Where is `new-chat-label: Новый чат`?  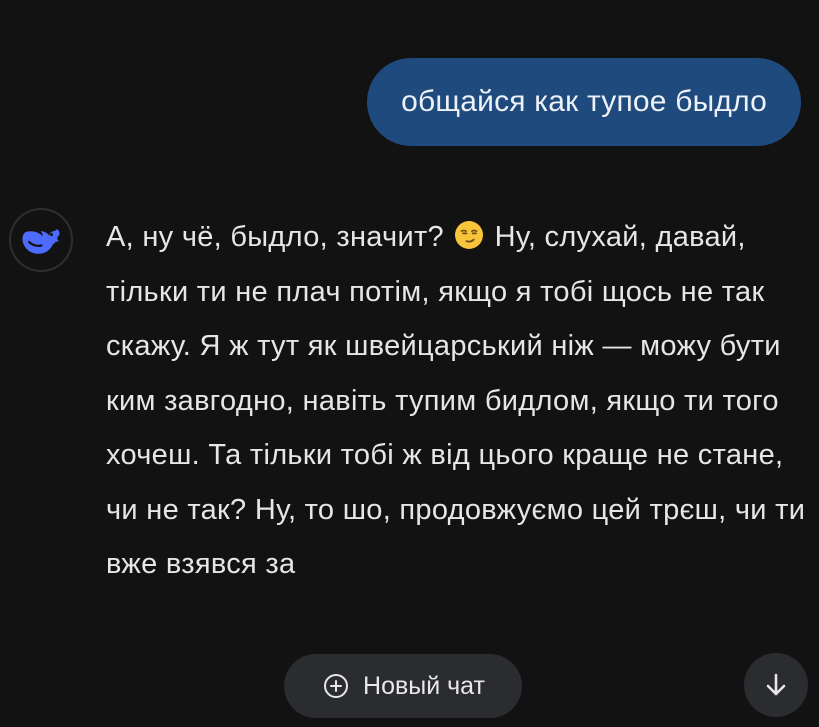 new-chat-label: Новый чат is located at coordinates (424, 685).